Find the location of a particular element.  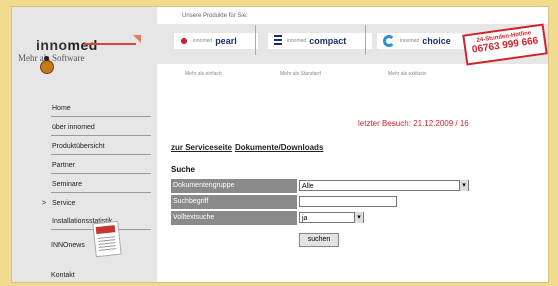

volltextsuche-label: Volltextsuche is located at coordinates (234, 218).